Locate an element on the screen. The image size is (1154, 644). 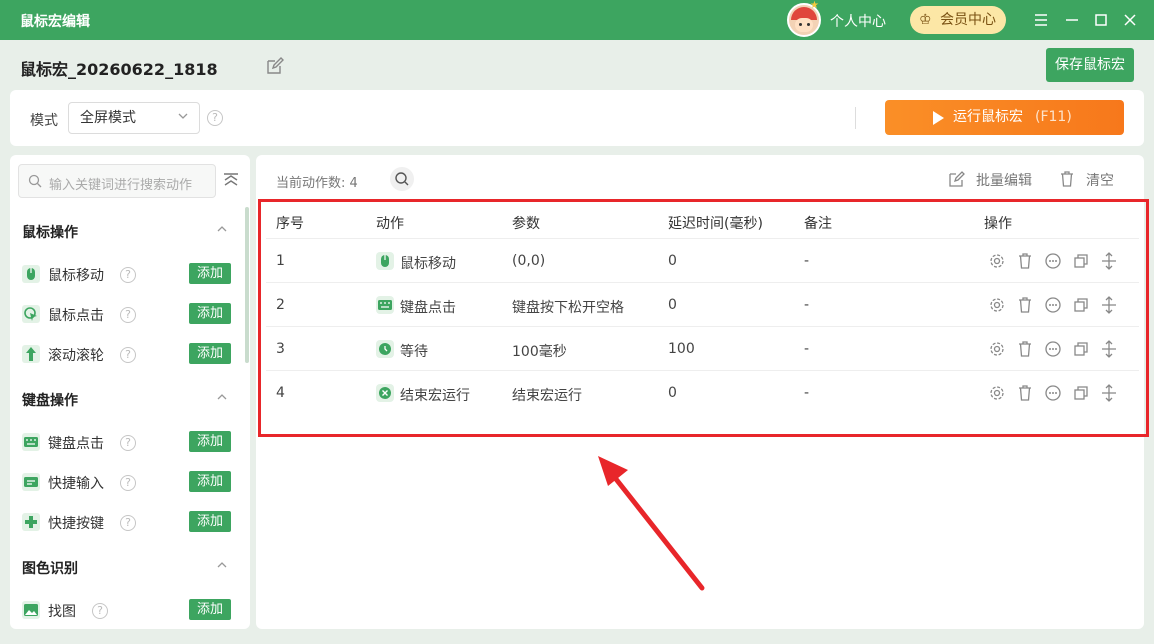
crown-icon: ♔ is located at coordinates (925, 20).